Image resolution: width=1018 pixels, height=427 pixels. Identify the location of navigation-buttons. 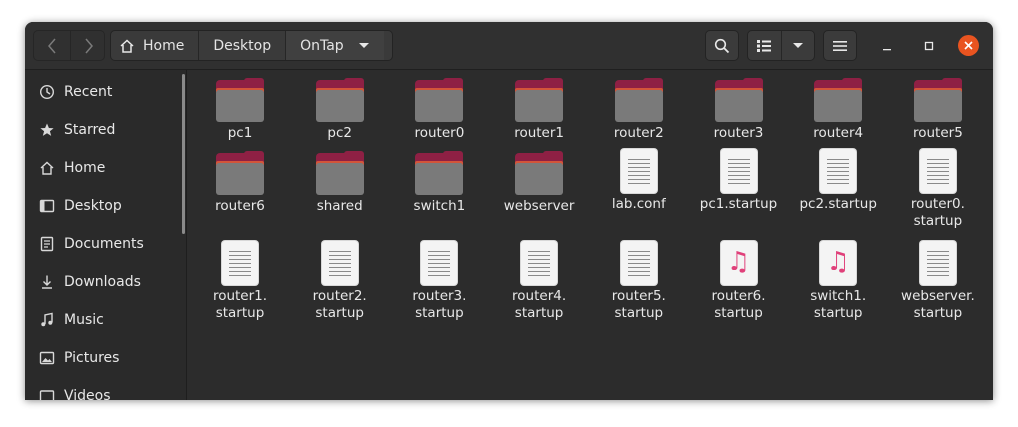
(69, 45).